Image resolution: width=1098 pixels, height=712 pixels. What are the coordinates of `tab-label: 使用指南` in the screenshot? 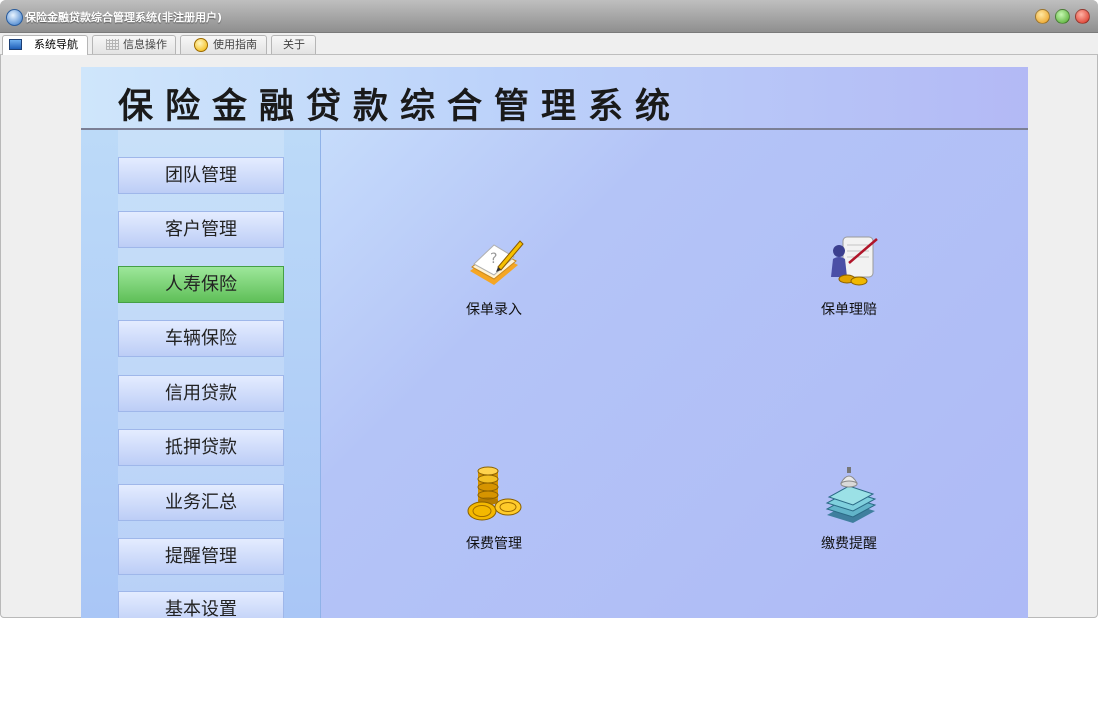 It's located at (235, 44).